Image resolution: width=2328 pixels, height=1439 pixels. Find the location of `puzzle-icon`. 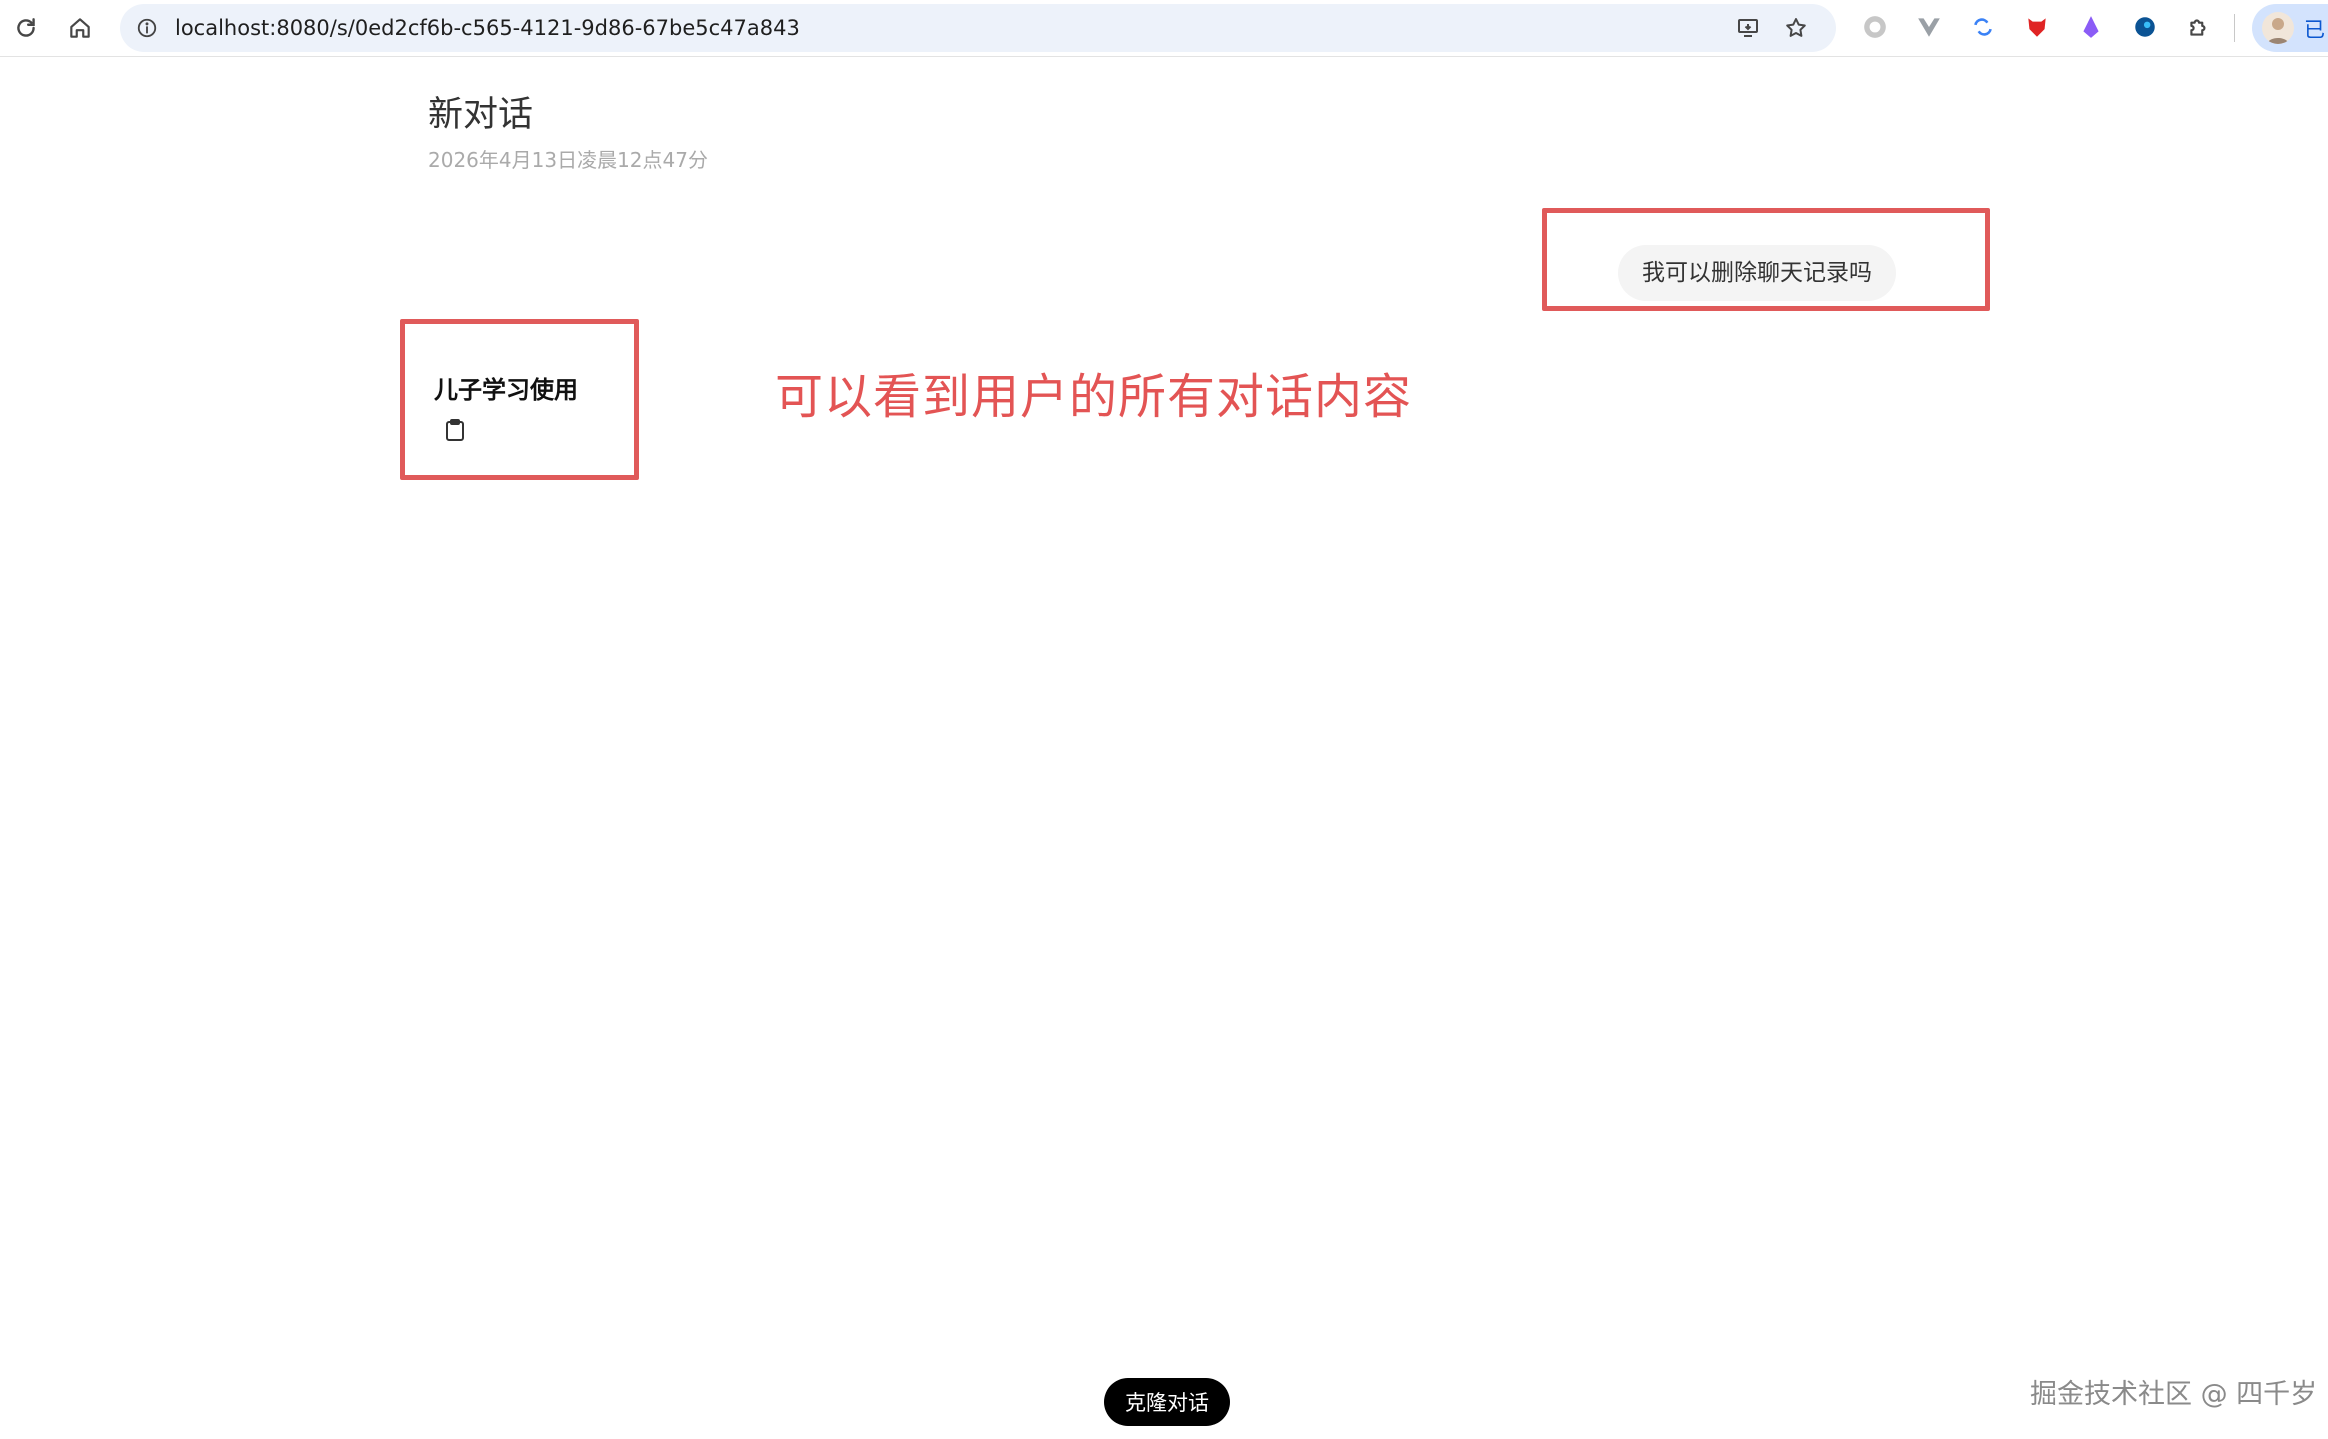

puzzle-icon is located at coordinates (2199, 27).